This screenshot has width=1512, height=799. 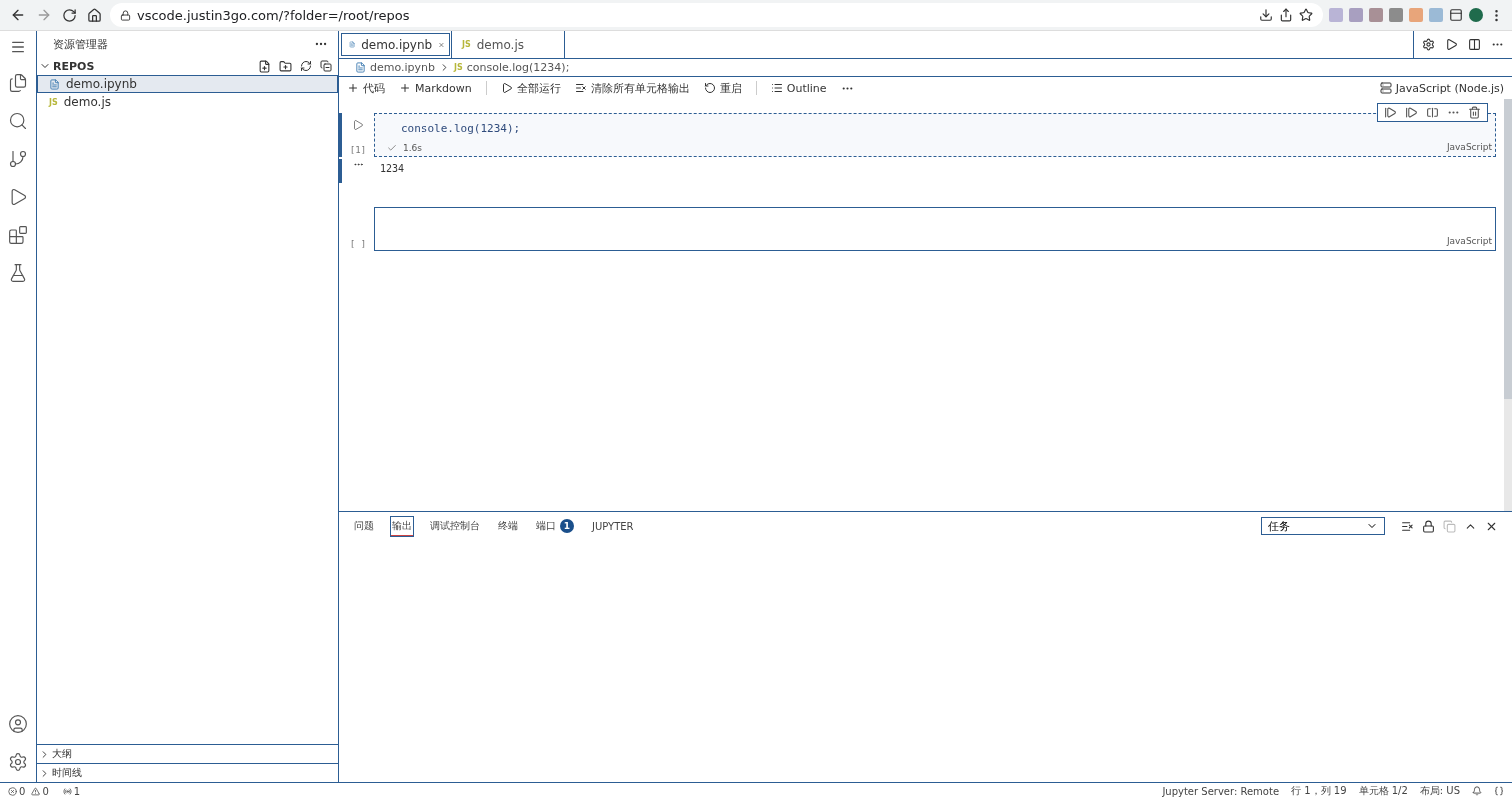 I want to click on split-editor-icon, so click(x=1474, y=44).